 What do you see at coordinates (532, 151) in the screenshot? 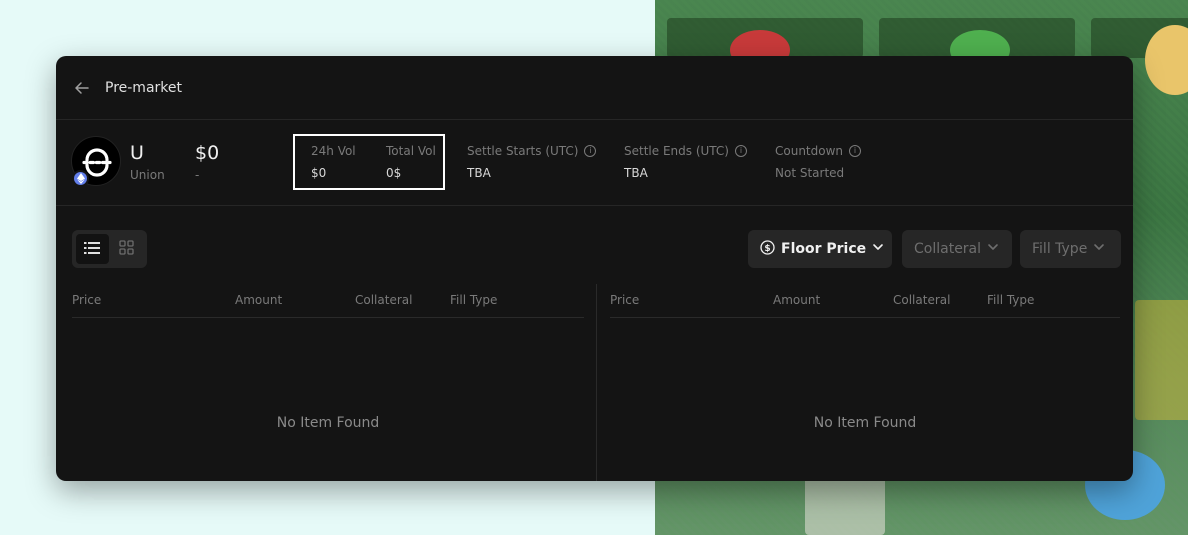
I see `settle-starts-label: Settle Starts (UTC) i` at bounding box center [532, 151].